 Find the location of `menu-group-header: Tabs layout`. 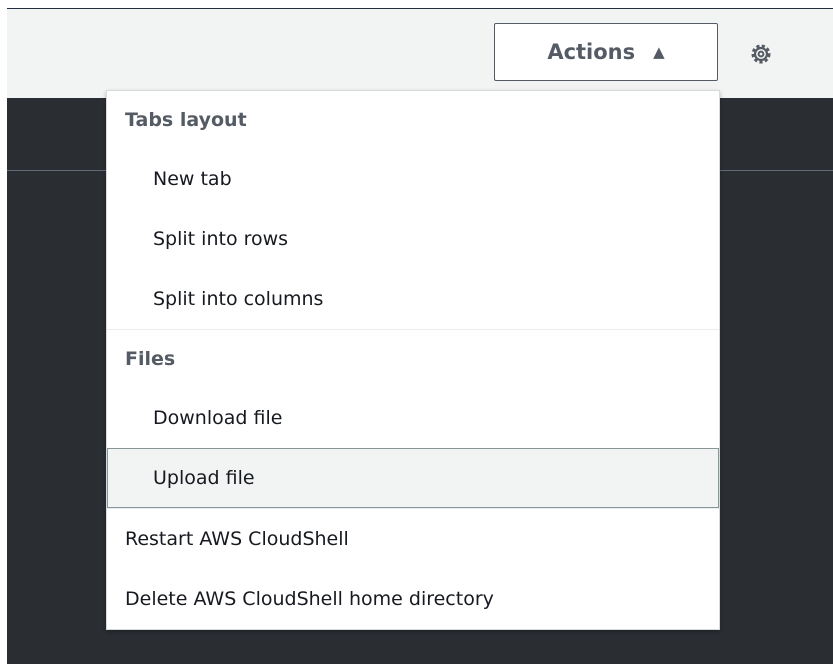

menu-group-header: Tabs layout is located at coordinates (186, 120).